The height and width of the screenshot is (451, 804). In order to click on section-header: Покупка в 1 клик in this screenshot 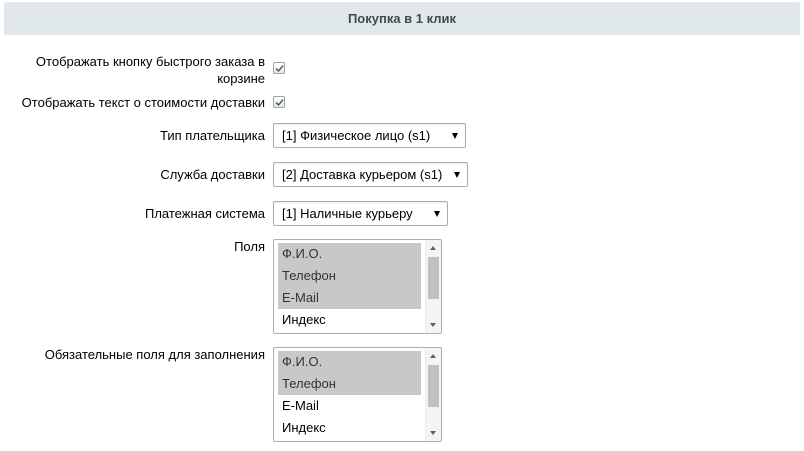, I will do `click(402, 18)`.